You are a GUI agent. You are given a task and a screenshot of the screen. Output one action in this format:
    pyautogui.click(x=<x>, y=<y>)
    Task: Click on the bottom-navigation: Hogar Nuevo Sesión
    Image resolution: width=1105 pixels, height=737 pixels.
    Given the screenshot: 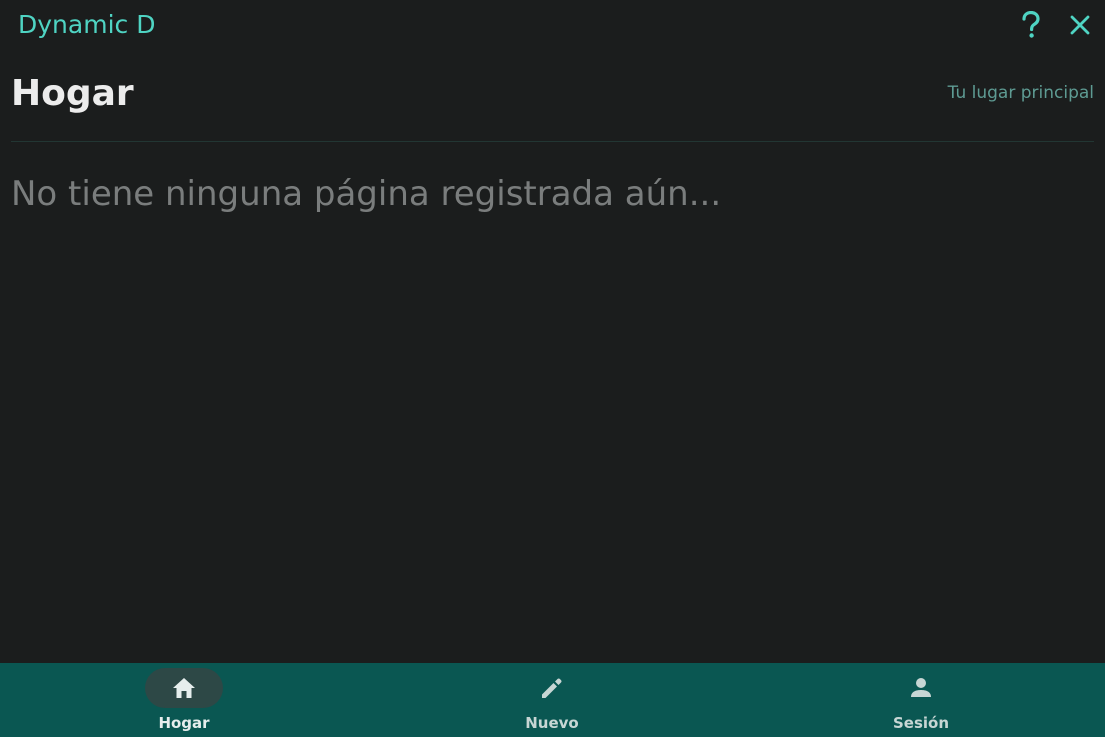 What is the action you would take?
    pyautogui.click(x=552, y=700)
    